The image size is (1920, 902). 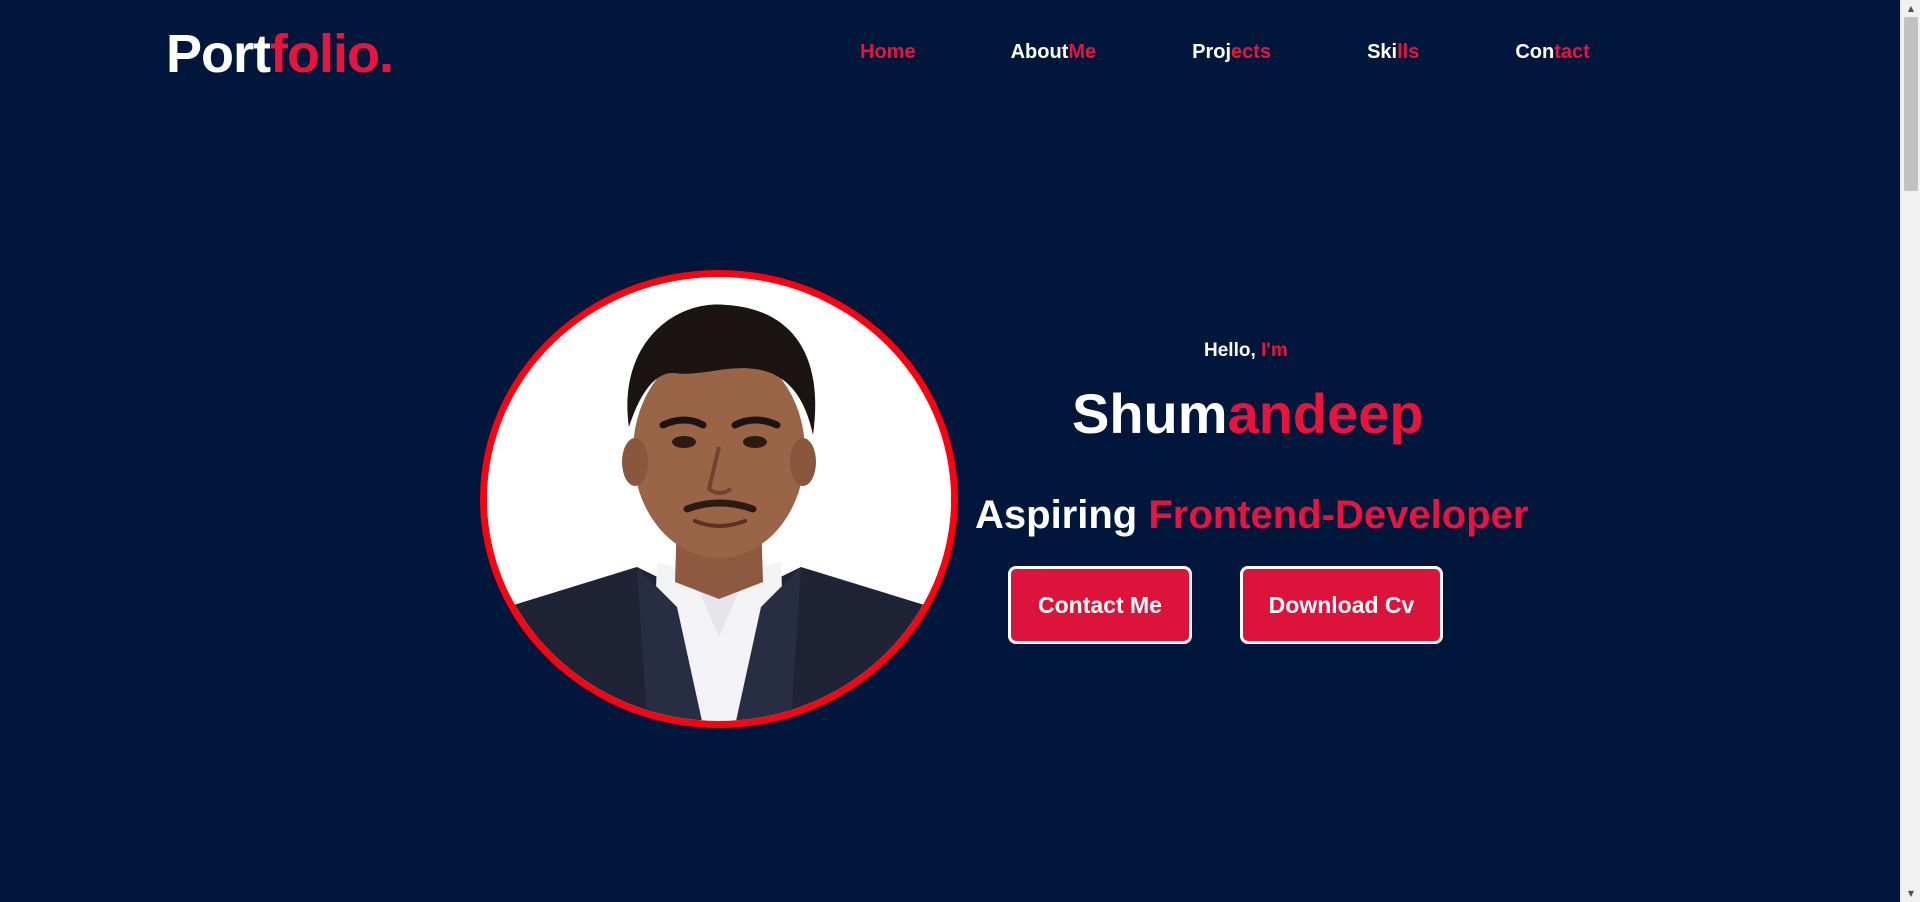 I want to click on hero-tagline: Aspiring Frontend-Developer, so click(x=1251, y=515).